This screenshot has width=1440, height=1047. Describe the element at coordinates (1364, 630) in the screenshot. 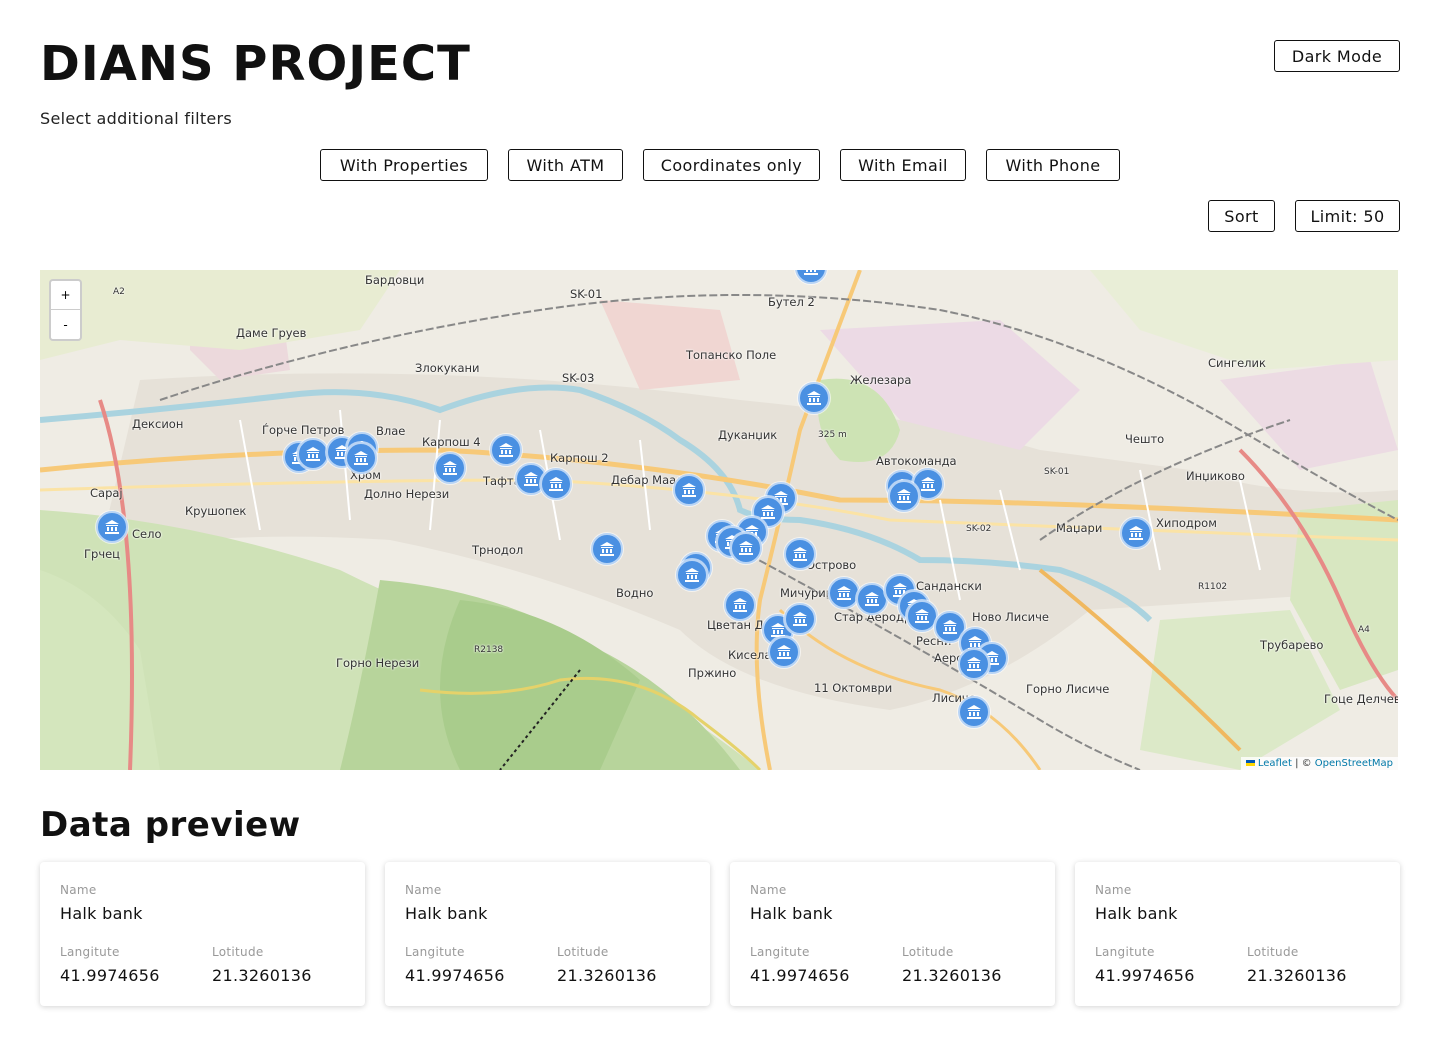

I see `map-place-label: A4` at that location.